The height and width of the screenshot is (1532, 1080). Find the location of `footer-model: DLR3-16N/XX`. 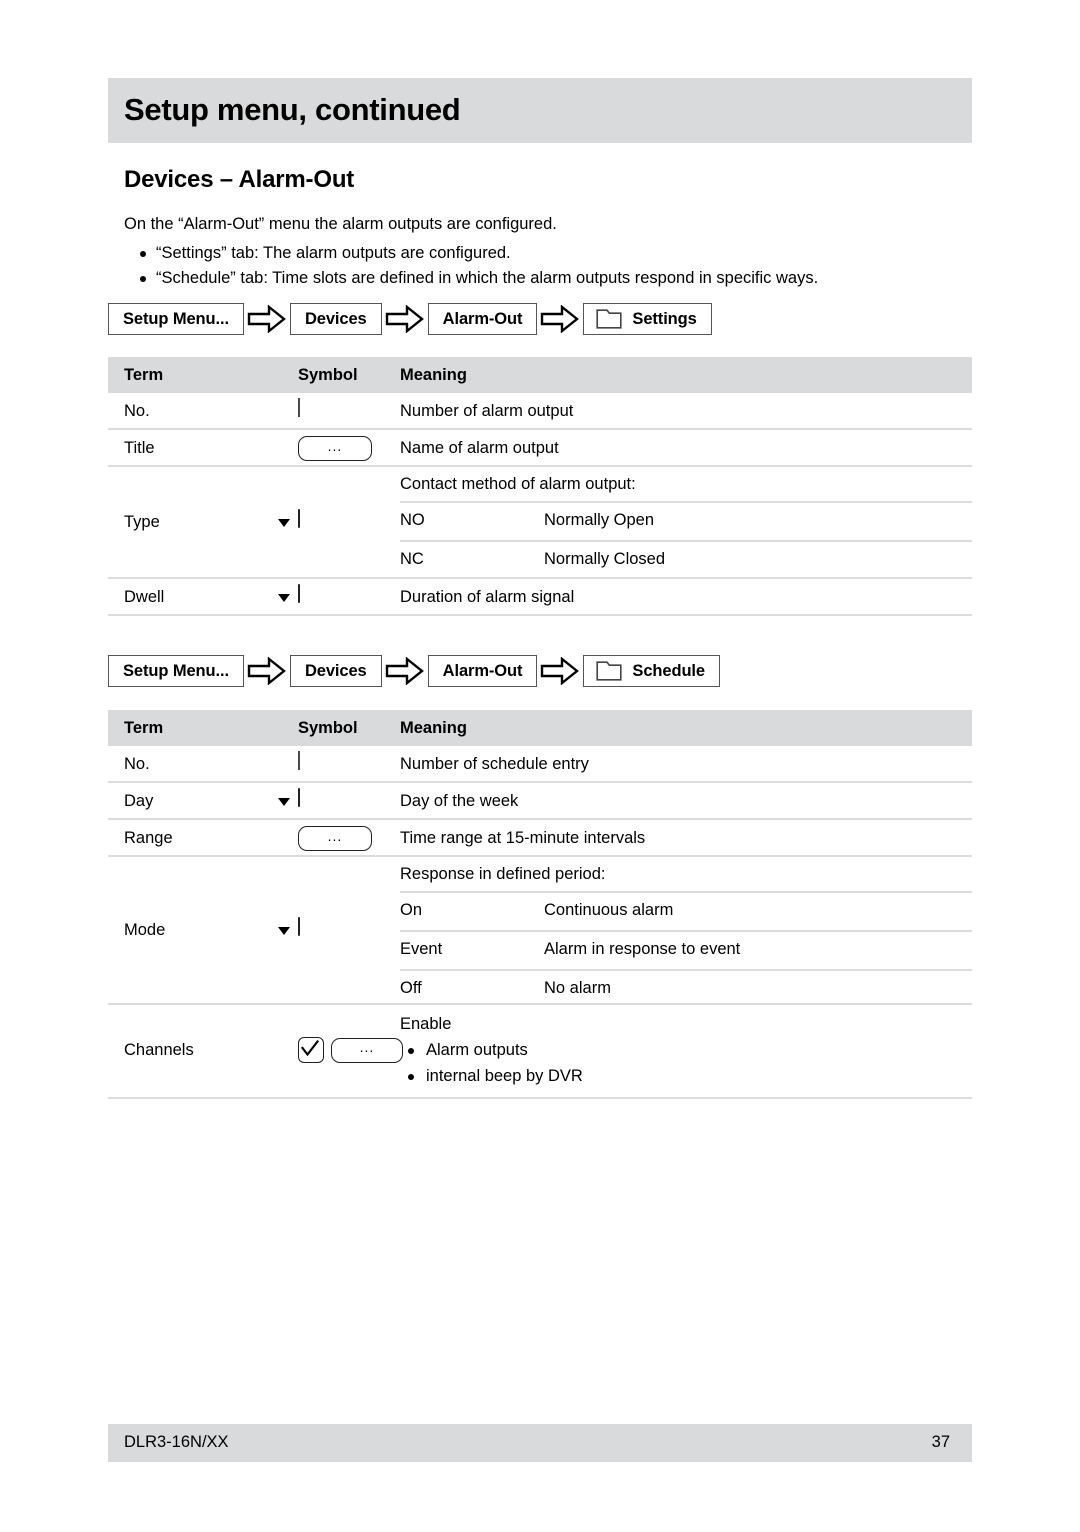

footer-model: DLR3-16N/XX is located at coordinates (176, 1442).